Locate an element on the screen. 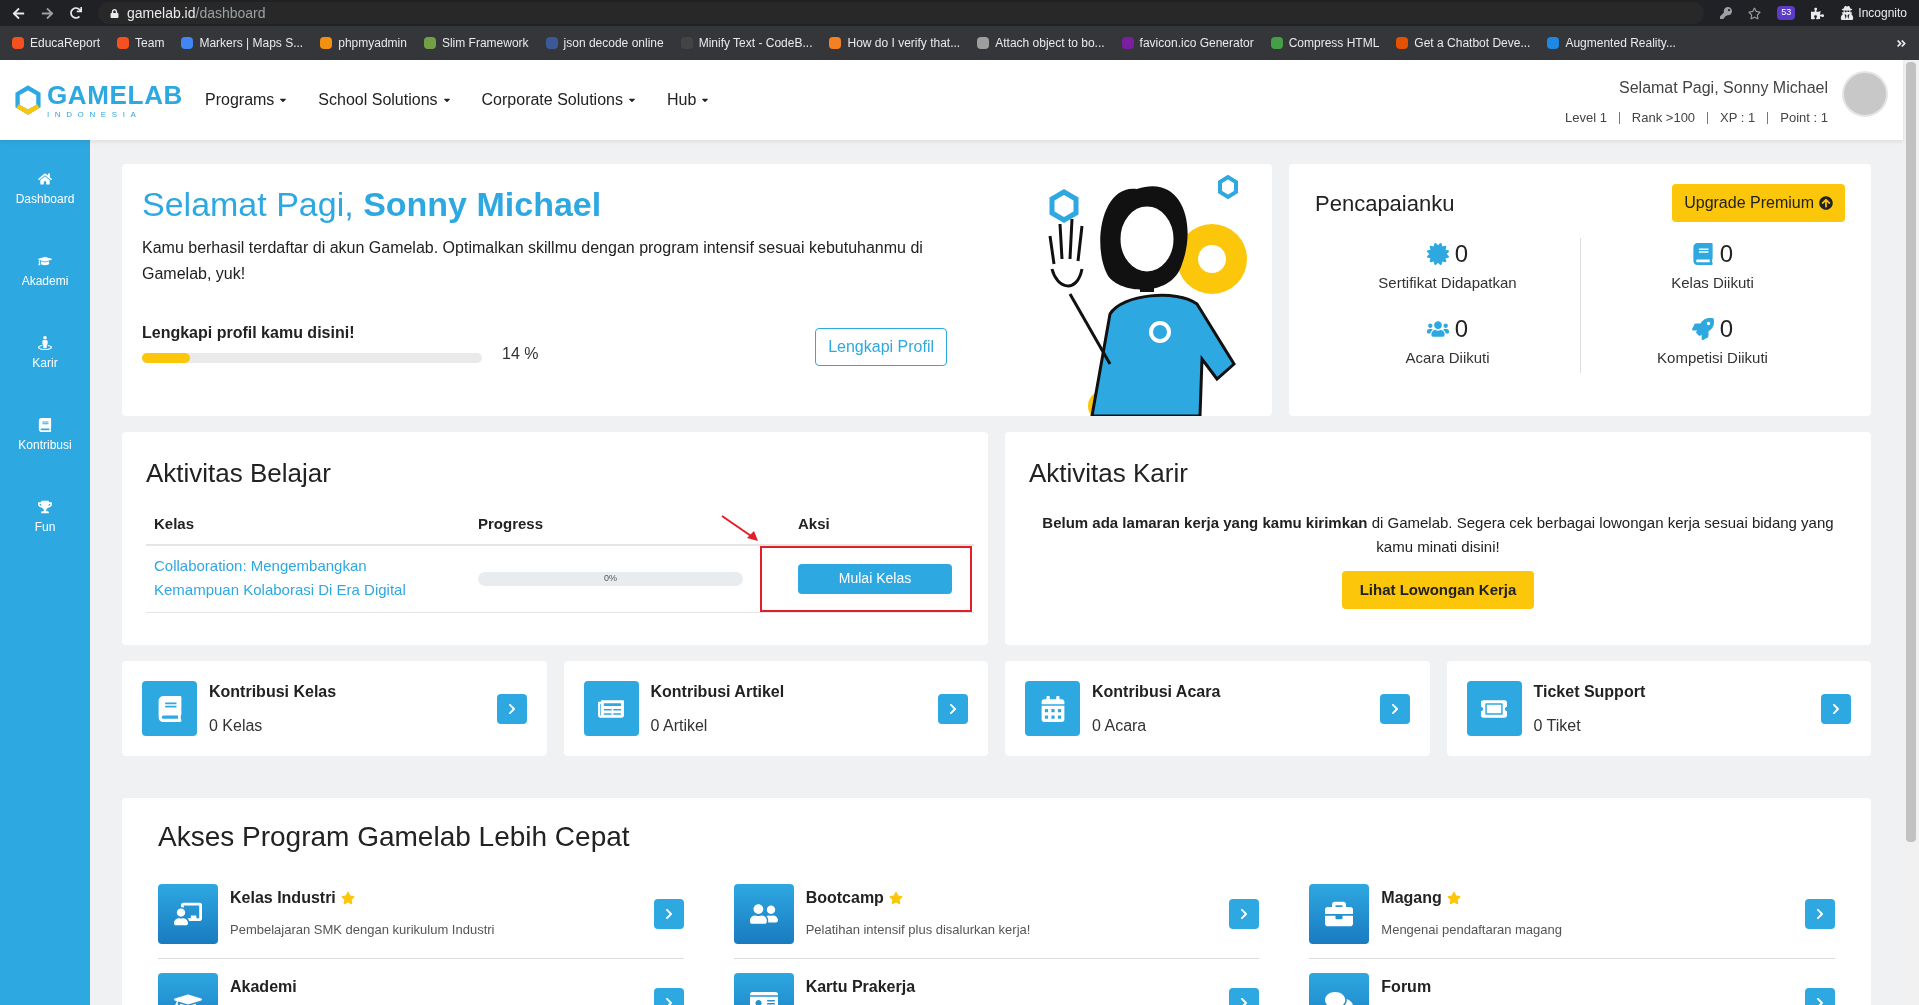 The width and height of the screenshot is (1919, 1005). profile-button: Incognito is located at coordinates (1873, 13).